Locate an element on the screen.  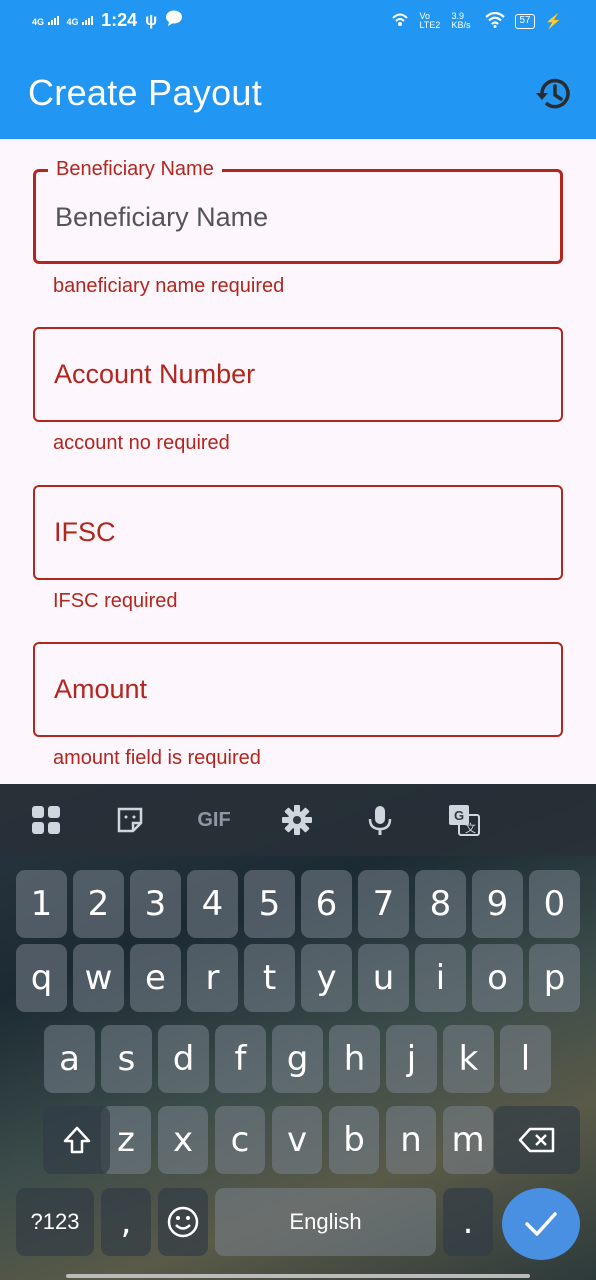
letter-key: n is located at coordinates (411, 1140).